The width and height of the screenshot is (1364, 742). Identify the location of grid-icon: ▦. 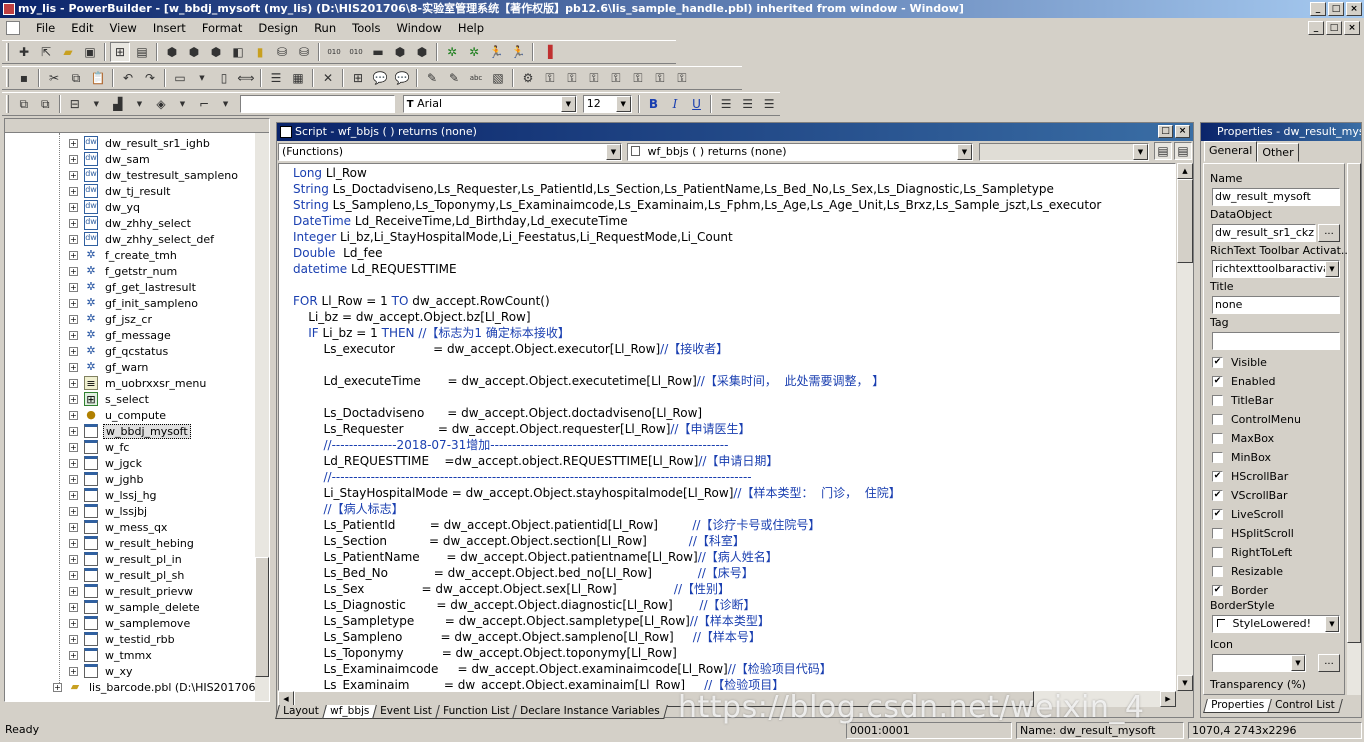
(298, 78).